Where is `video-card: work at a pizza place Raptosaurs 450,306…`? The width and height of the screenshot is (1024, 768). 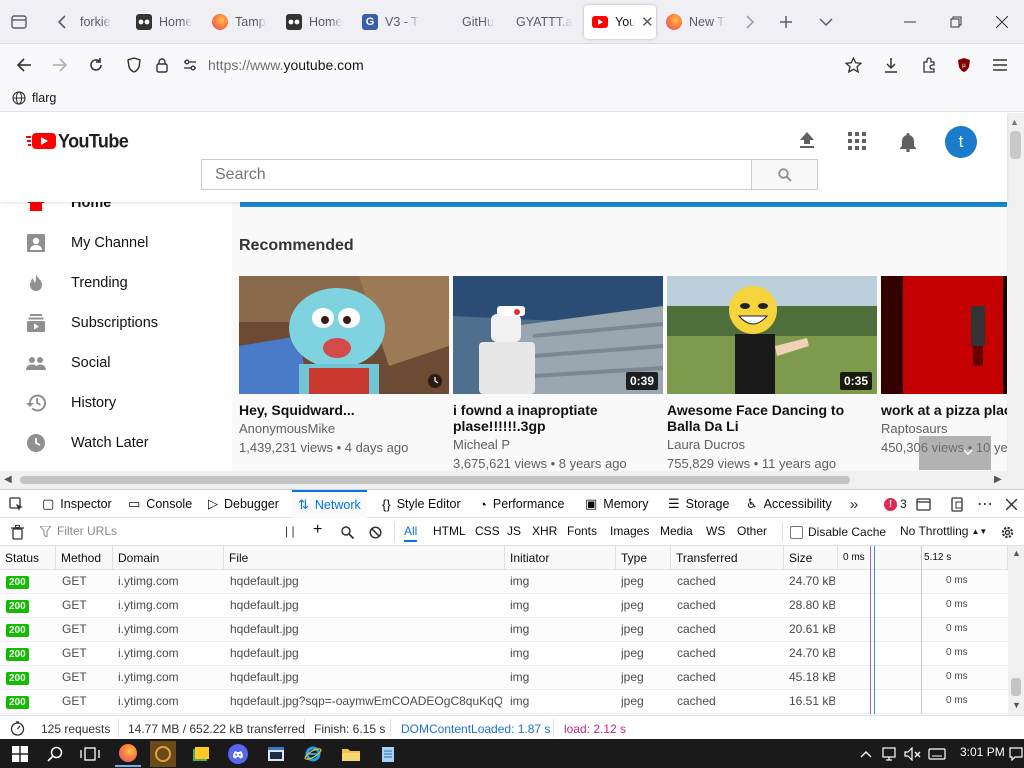
video-card: work at a pizza place Raptosaurs 450,306… is located at coordinates (944, 366).